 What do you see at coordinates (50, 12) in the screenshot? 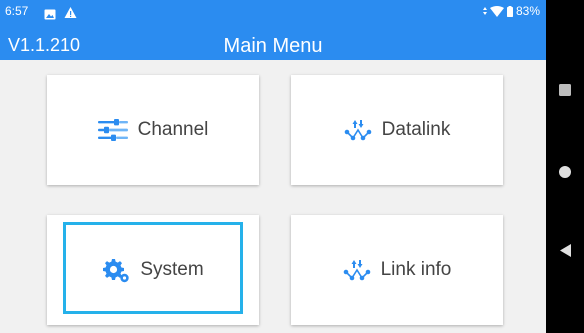
I see `image-notification-icon` at bounding box center [50, 12].